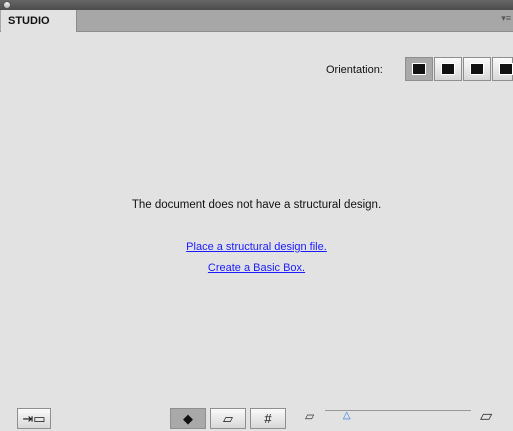  What do you see at coordinates (486, 416) in the screenshot?
I see `zoom-large-icon: ▱` at bounding box center [486, 416].